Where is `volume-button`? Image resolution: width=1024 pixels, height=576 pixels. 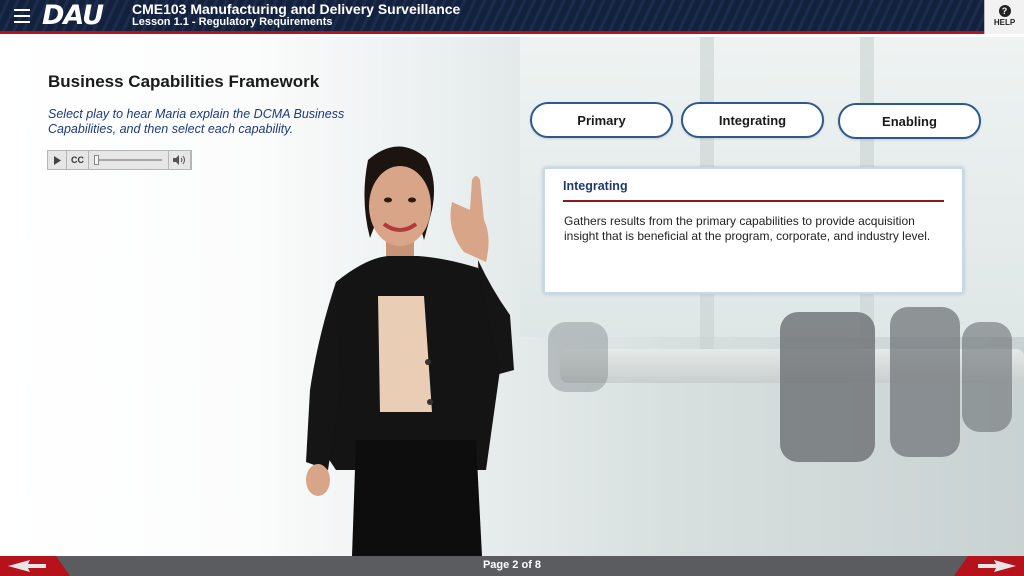
volume-button is located at coordinates (180, 160).